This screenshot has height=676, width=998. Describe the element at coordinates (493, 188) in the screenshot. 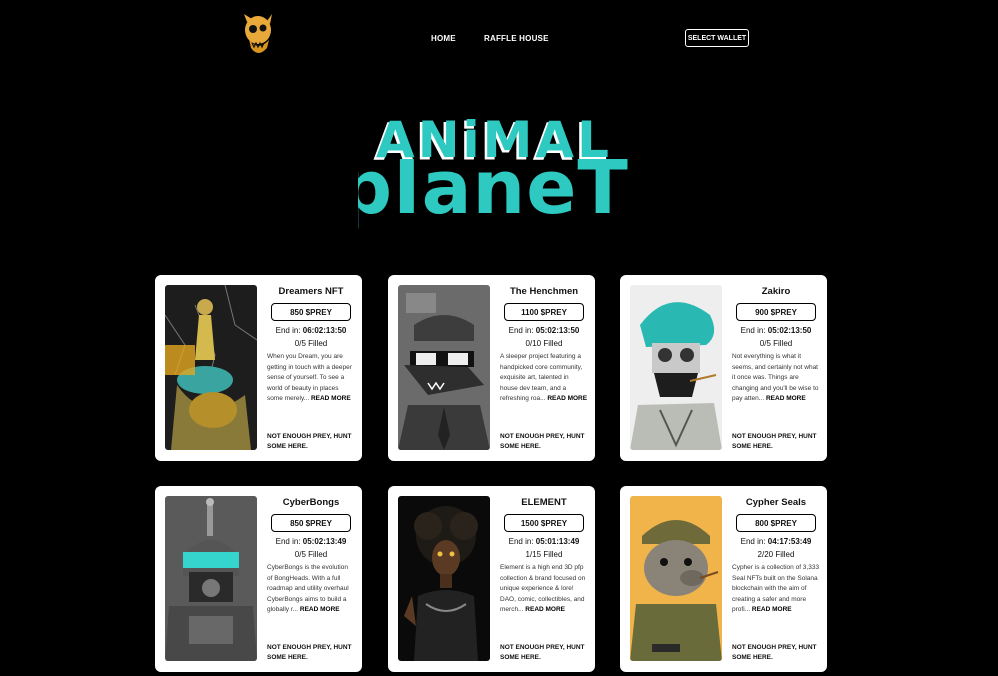

I see `hero-title-line2: pIaneT` at that location.